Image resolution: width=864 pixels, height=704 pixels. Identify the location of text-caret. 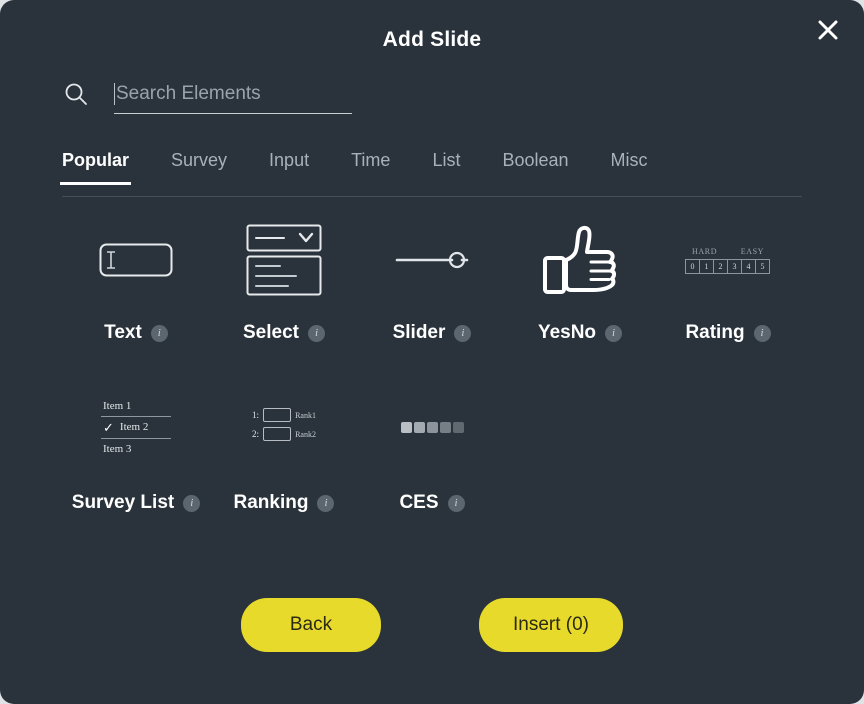
(114, 93).